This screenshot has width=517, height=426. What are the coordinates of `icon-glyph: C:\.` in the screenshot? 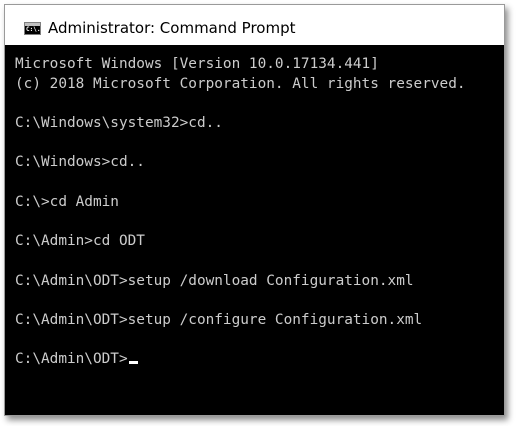 It's located at (33, 29).